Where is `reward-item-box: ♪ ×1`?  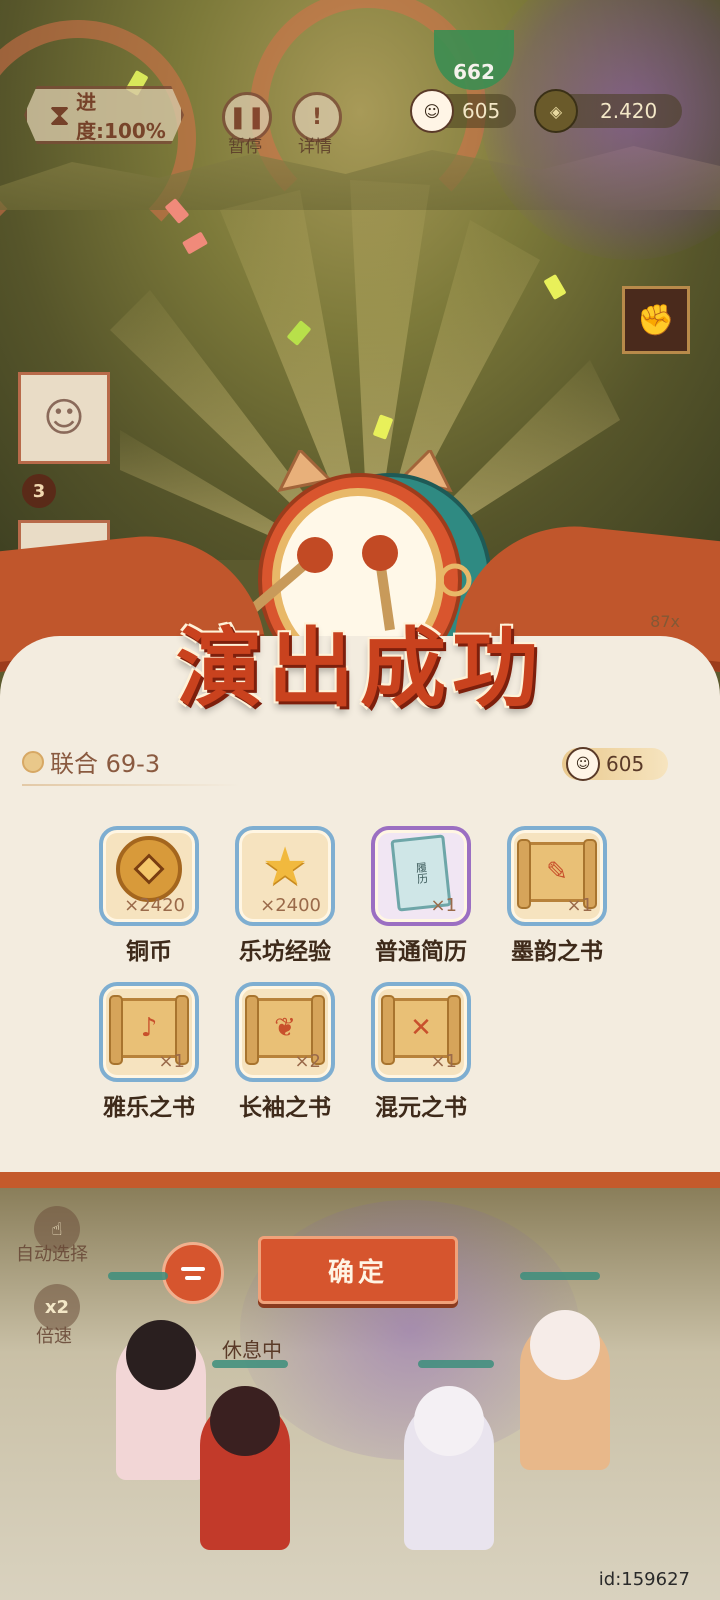 reward-item-box: ♪ ×1 is located at coordinates (149, 1032).